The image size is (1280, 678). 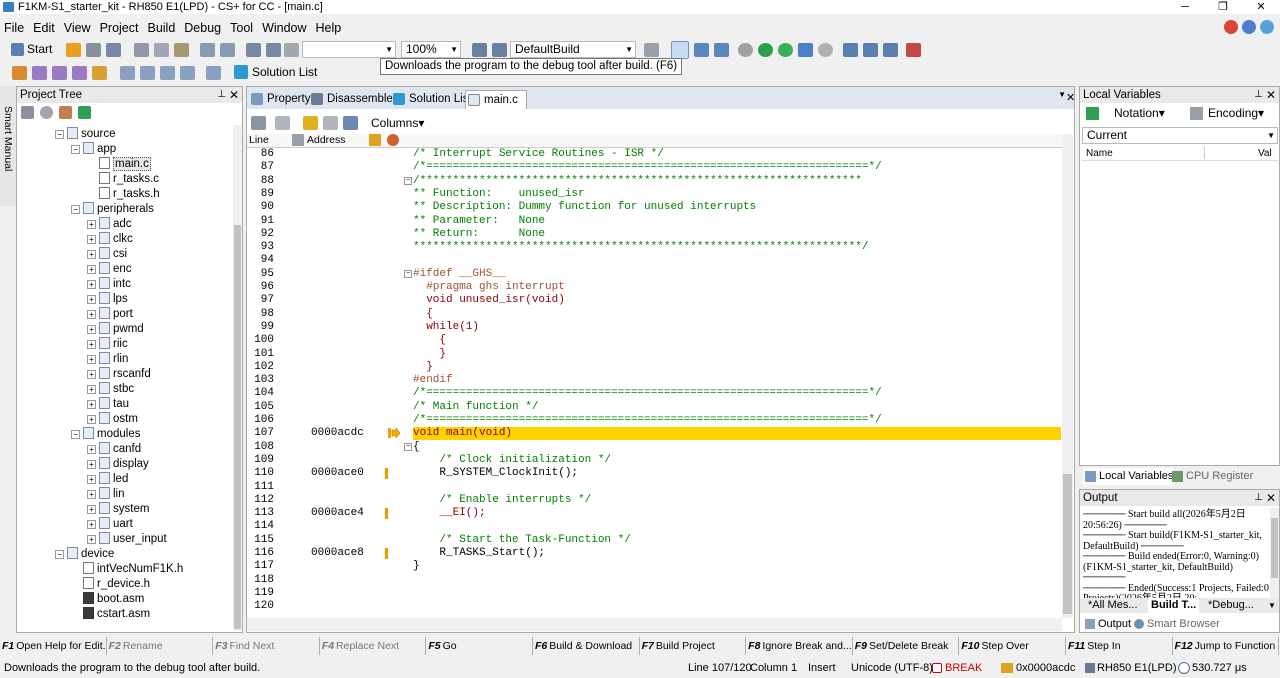 I want to click on code-line: 112 /* Enable interrupts */, so click(x=654, y=500).